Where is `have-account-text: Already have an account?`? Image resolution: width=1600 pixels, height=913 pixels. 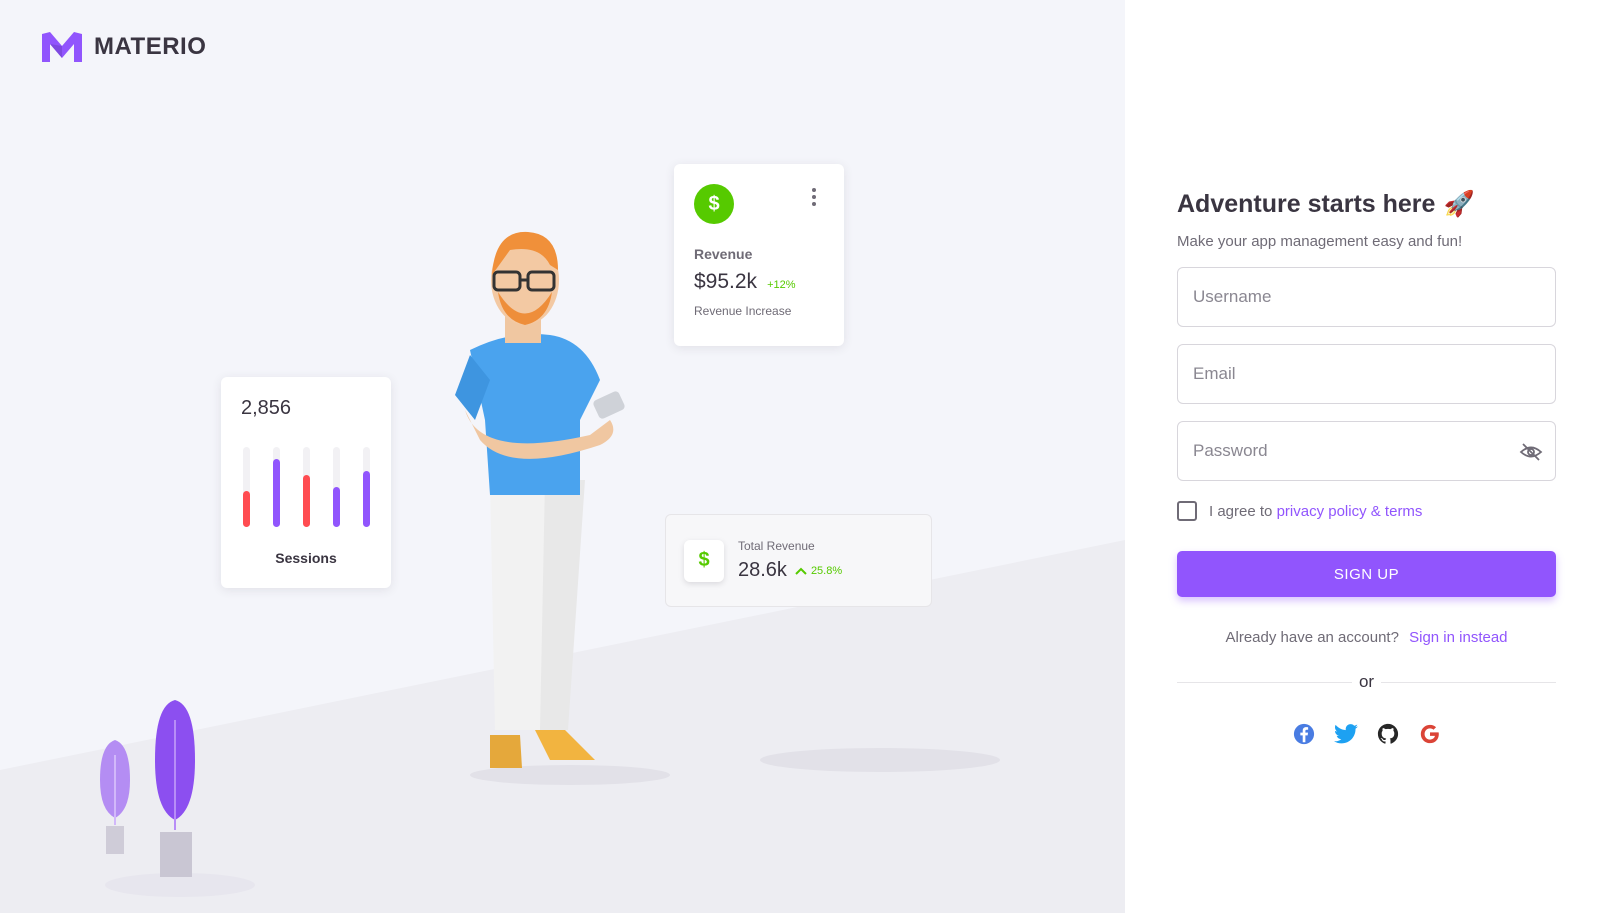 have-account-text: Already have an account? is located at coordinates (1312, 637).